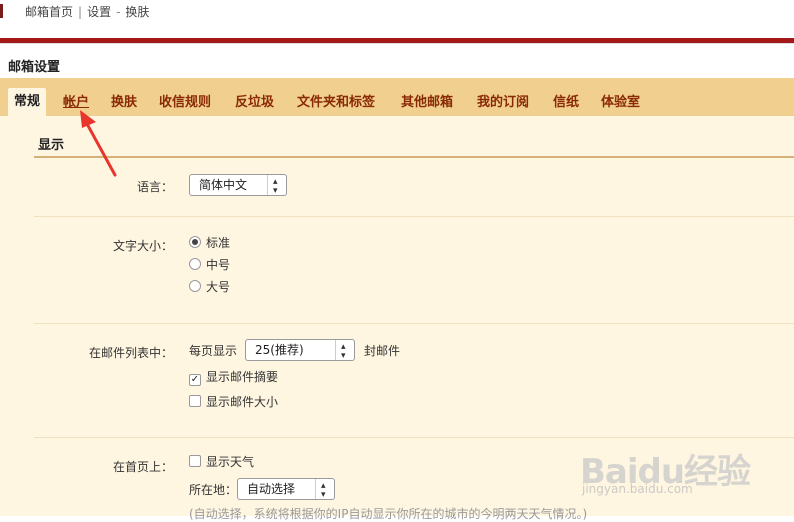 The image size is (794, 522). I want to click on tab-folders-labels: 文件夹和标签, so click(336, 103).